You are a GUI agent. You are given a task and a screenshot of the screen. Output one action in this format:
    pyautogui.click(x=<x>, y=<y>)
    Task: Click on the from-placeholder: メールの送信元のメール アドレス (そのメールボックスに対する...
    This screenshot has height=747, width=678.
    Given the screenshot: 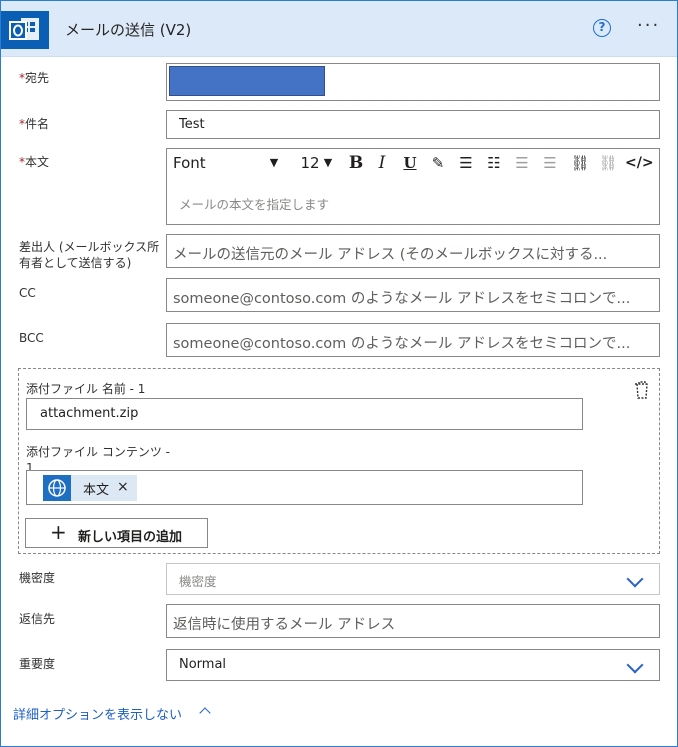 What is the action you would take?
    pyautogui.click(x=390, y=255)
    